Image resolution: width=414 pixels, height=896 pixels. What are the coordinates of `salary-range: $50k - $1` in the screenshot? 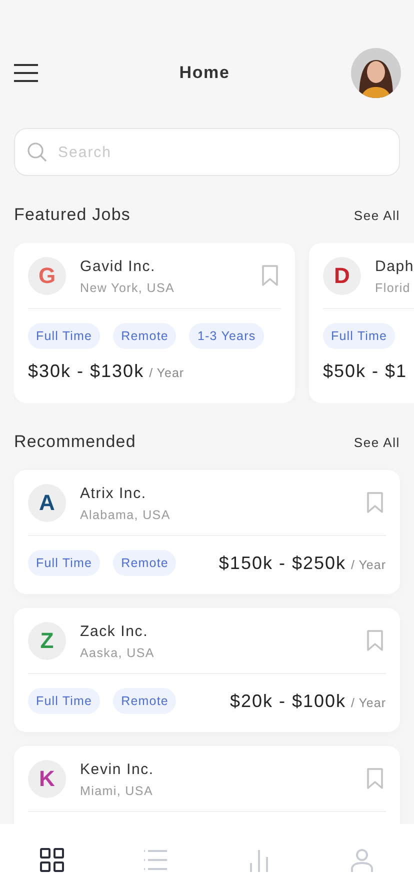 It's located at (365, 371).